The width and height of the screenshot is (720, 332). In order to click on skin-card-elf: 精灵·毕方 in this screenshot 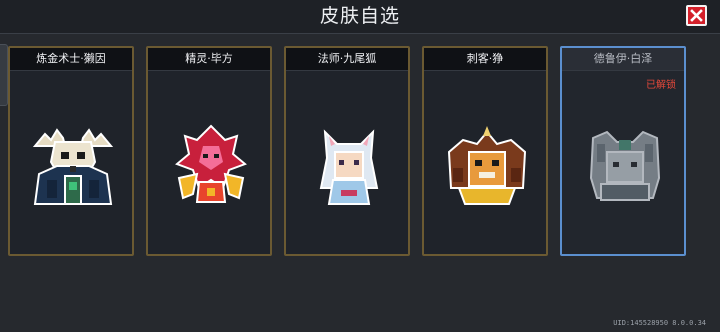, I will do `click(209, 151)`.